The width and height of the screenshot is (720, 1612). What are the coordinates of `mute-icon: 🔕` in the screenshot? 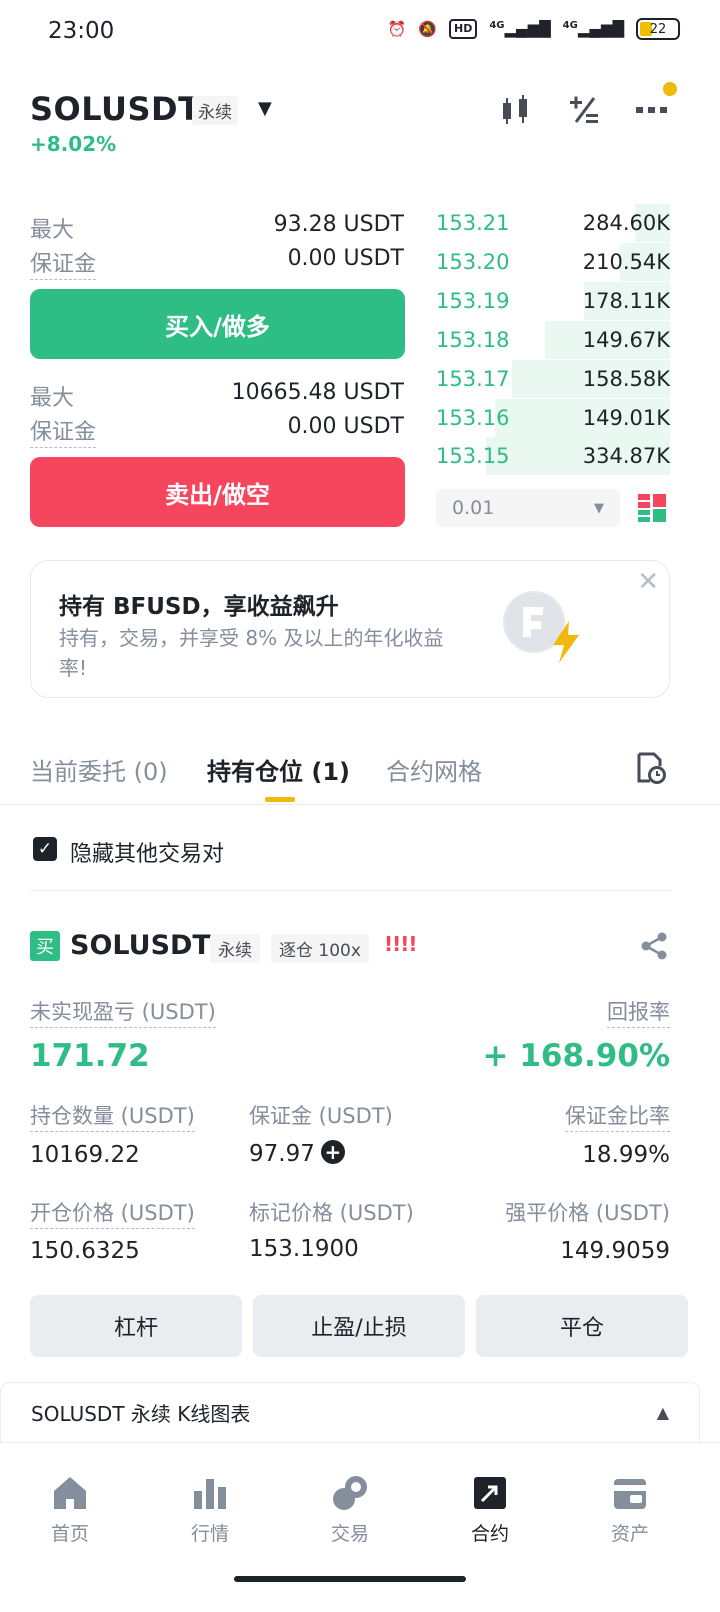 It's located at (427, 29).